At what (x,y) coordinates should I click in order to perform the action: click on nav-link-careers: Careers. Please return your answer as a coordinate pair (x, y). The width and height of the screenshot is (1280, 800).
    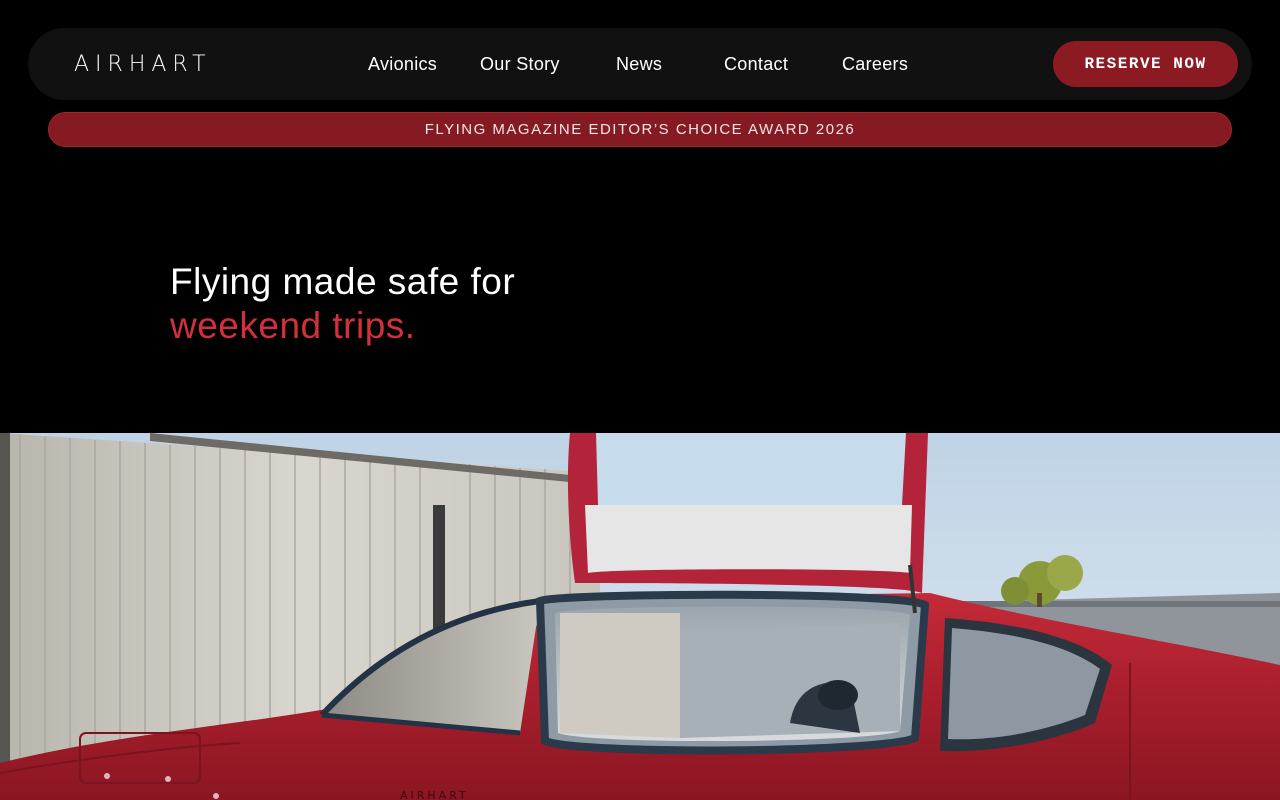
    Looking at the image, I should click on (875, 64).